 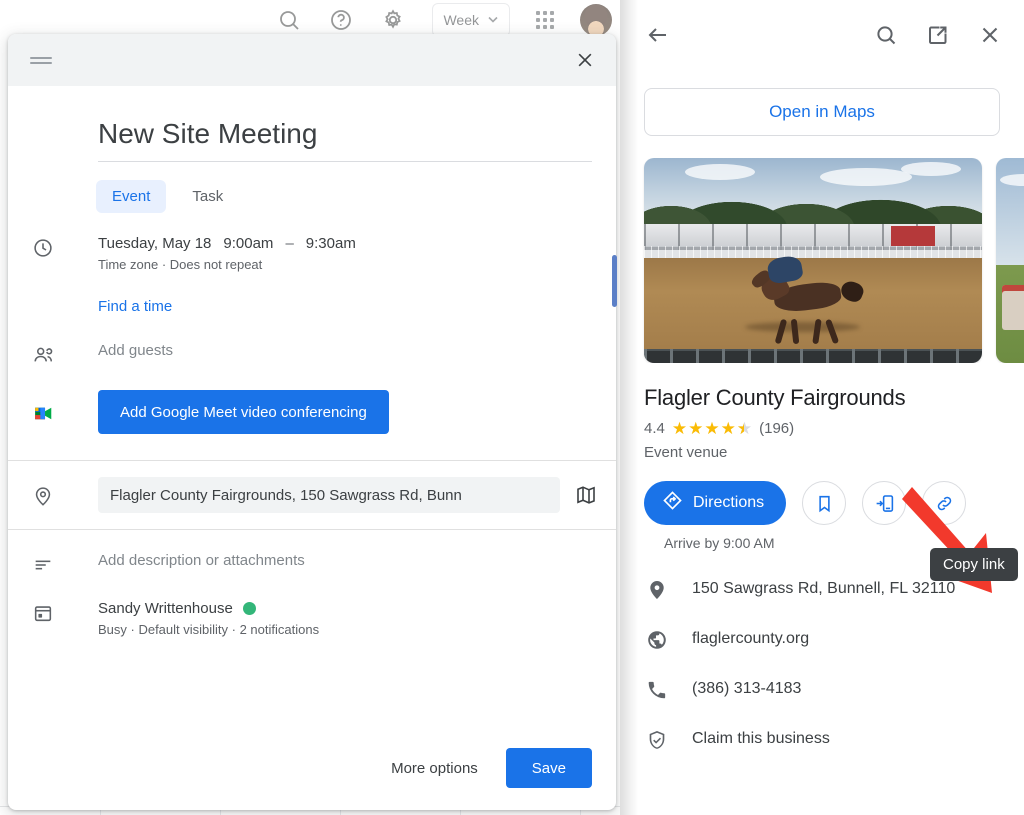 What do you see at coordinates (775, 397) in the screenshot?
I see `place-title: Flagler County Fairgrounds` at bounding box center [775, 397].